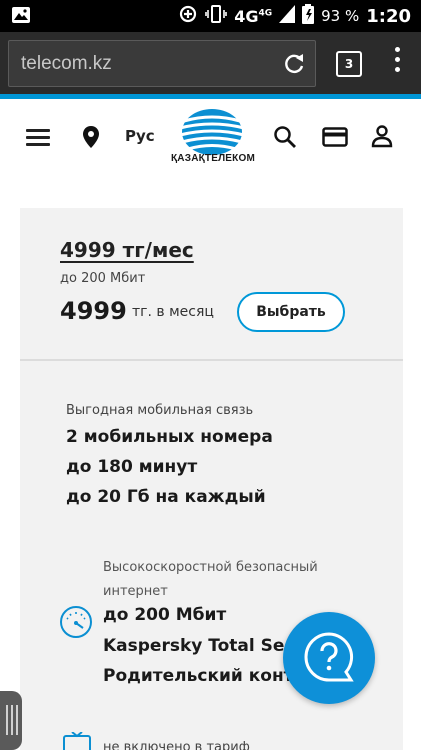 The height and width of the screenshot is (750, 421). Describe the element at coordinates (388, 16) in the screenshot. I see `clock: 1:20` at that location.